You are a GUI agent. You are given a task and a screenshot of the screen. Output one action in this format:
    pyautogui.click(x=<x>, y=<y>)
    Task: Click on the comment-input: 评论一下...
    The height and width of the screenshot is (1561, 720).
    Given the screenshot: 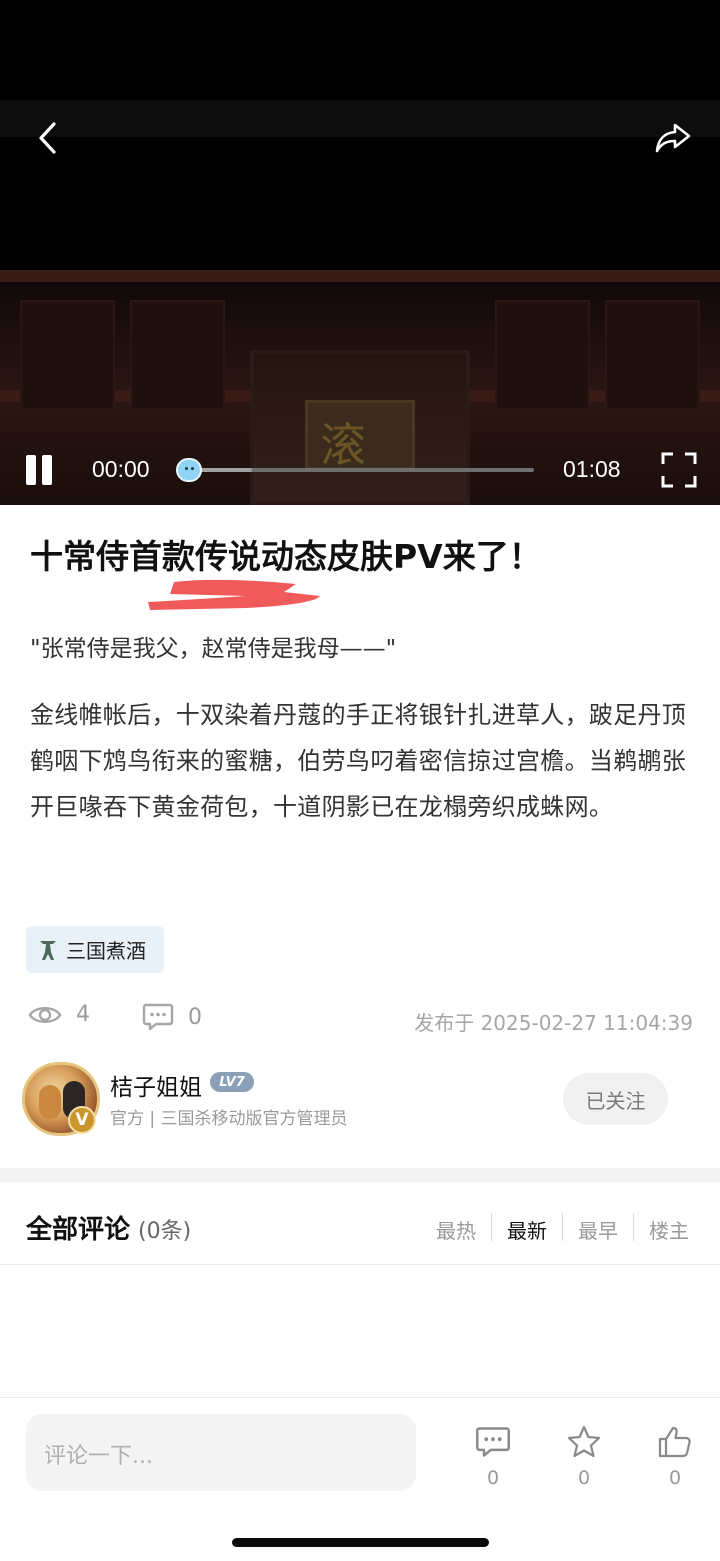 What is the action you would take?
    pyautogui.click(x=221, y=1452)
    